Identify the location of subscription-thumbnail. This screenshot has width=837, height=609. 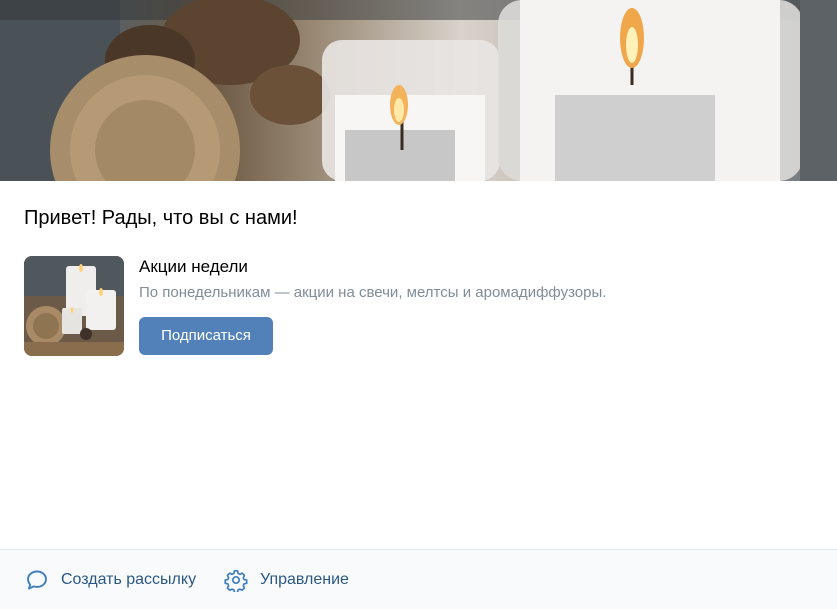
(74, 306).